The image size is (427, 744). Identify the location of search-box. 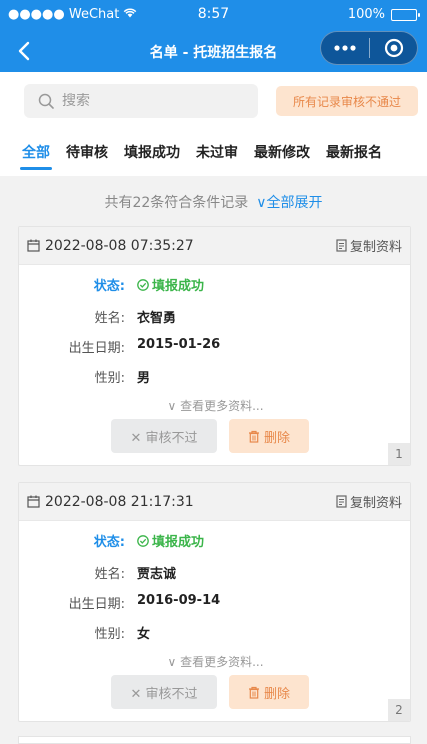
(141, 101).